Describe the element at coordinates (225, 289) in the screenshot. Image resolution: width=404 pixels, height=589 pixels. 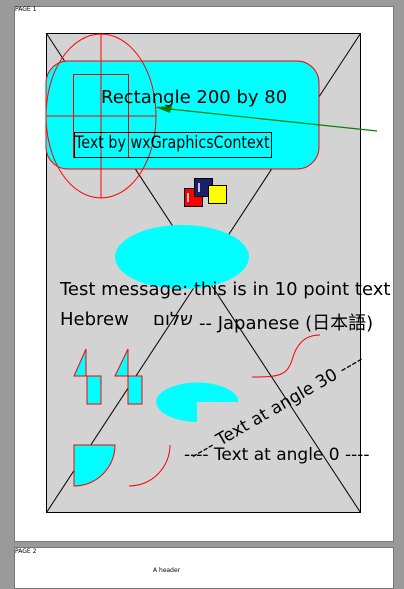
I see `test-message-text: Test message: this is in 10 point text` at that location.